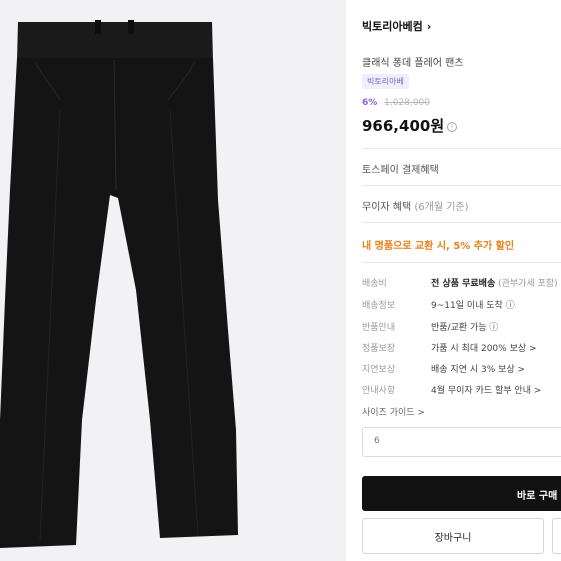  Describe the element at coordinates (556, 536) in the screenshot. I see `wishlist-button` at that location.